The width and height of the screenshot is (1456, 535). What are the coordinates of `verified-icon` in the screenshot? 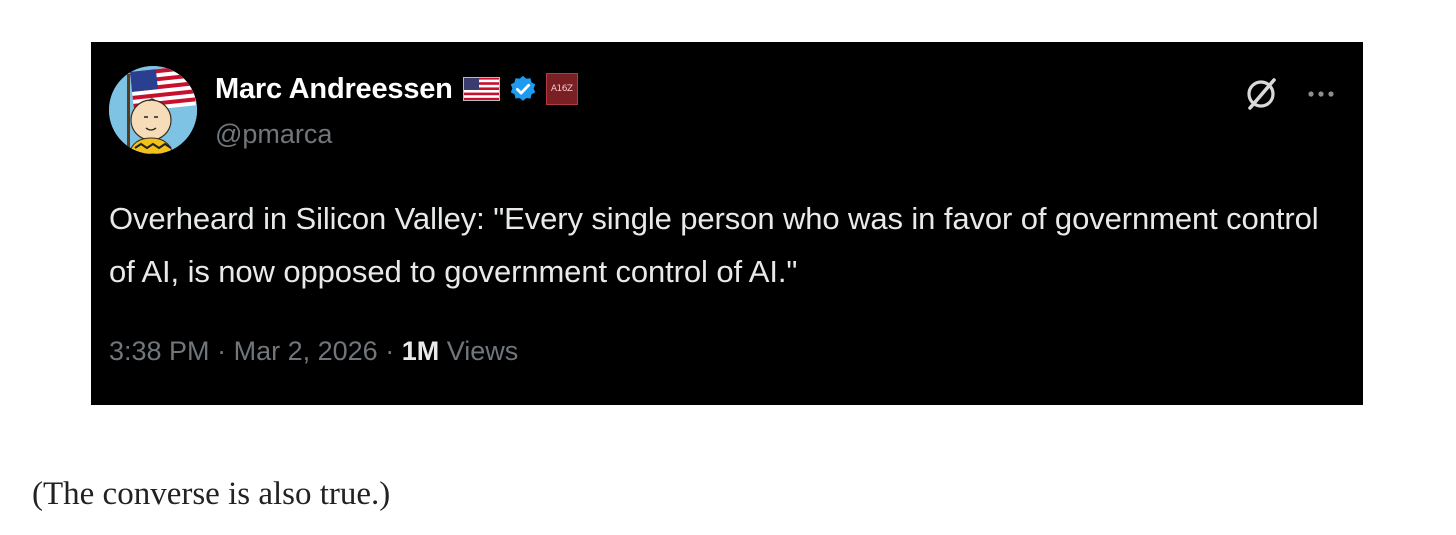 It's located at (523, 89).